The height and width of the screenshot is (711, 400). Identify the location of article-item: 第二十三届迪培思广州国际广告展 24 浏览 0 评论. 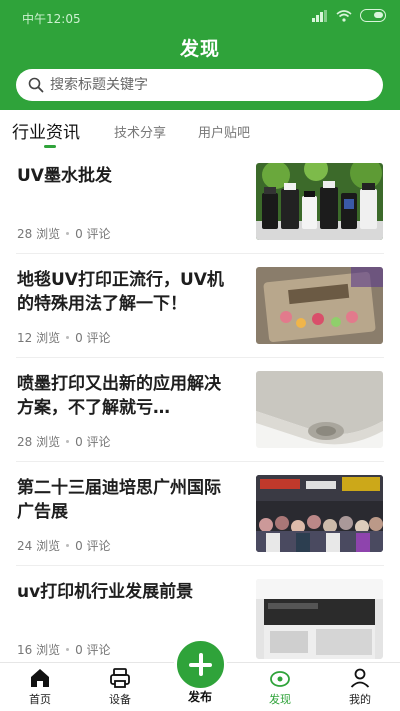
(200, 514).